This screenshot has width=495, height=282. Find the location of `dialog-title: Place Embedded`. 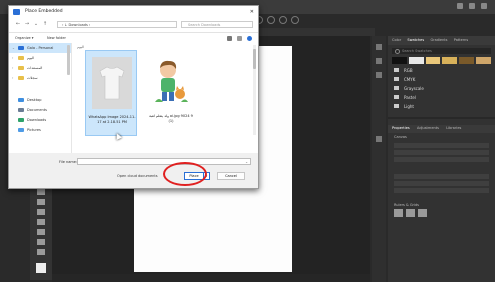

dialog-title: Place Embedded is located at coordinates (44, 11).